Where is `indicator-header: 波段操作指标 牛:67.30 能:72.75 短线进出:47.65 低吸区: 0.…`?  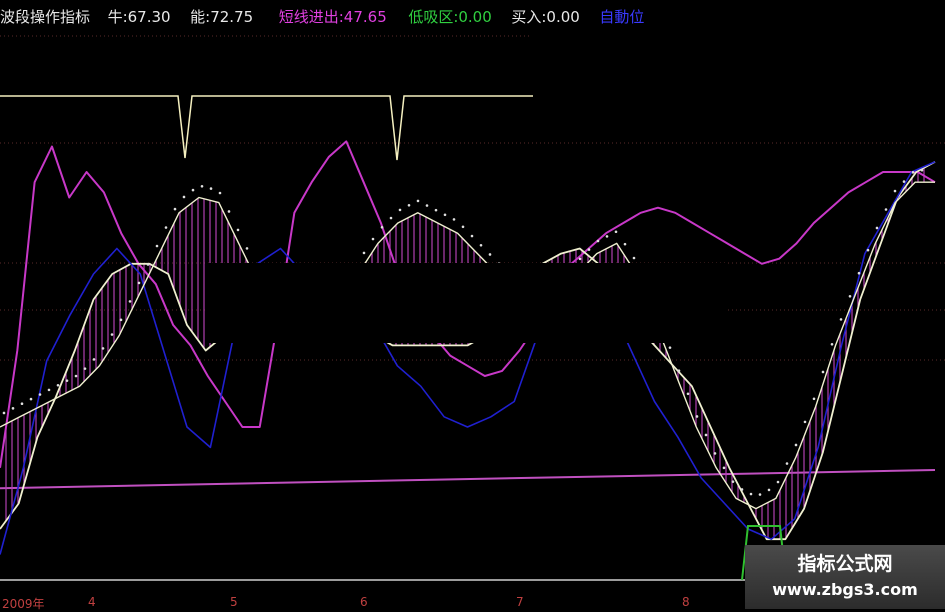
indicator-header: 波段操作指标 牛:67.30 能:72.75 短线进出:47.65 低吸区: 0.… is located at coordinates (322, 17).